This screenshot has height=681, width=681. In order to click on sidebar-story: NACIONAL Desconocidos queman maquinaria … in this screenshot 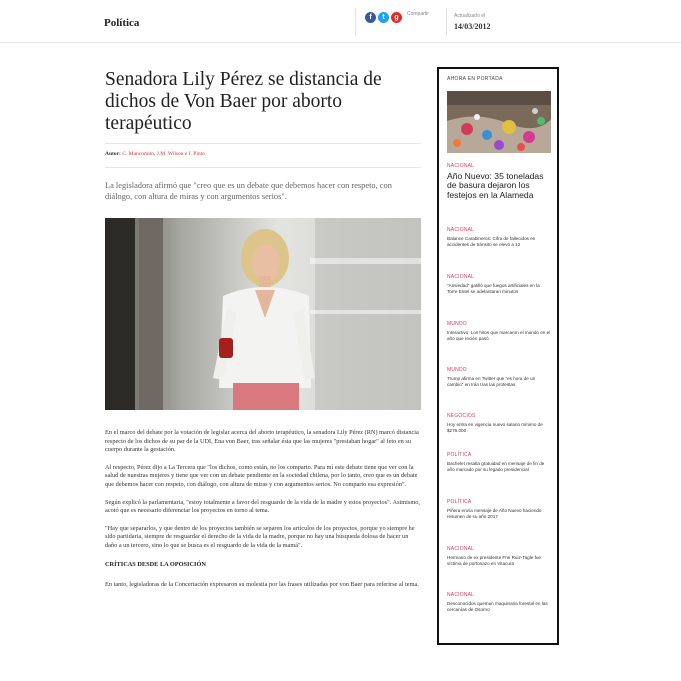, I will do `click(499, 602)`.